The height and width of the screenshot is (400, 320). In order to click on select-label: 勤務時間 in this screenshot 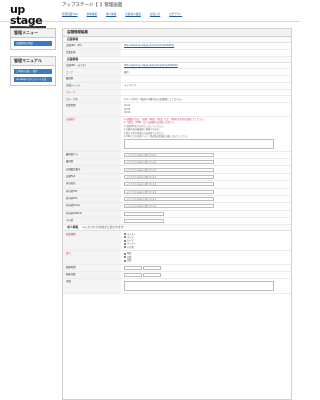, I will do `click(92, 267)`.